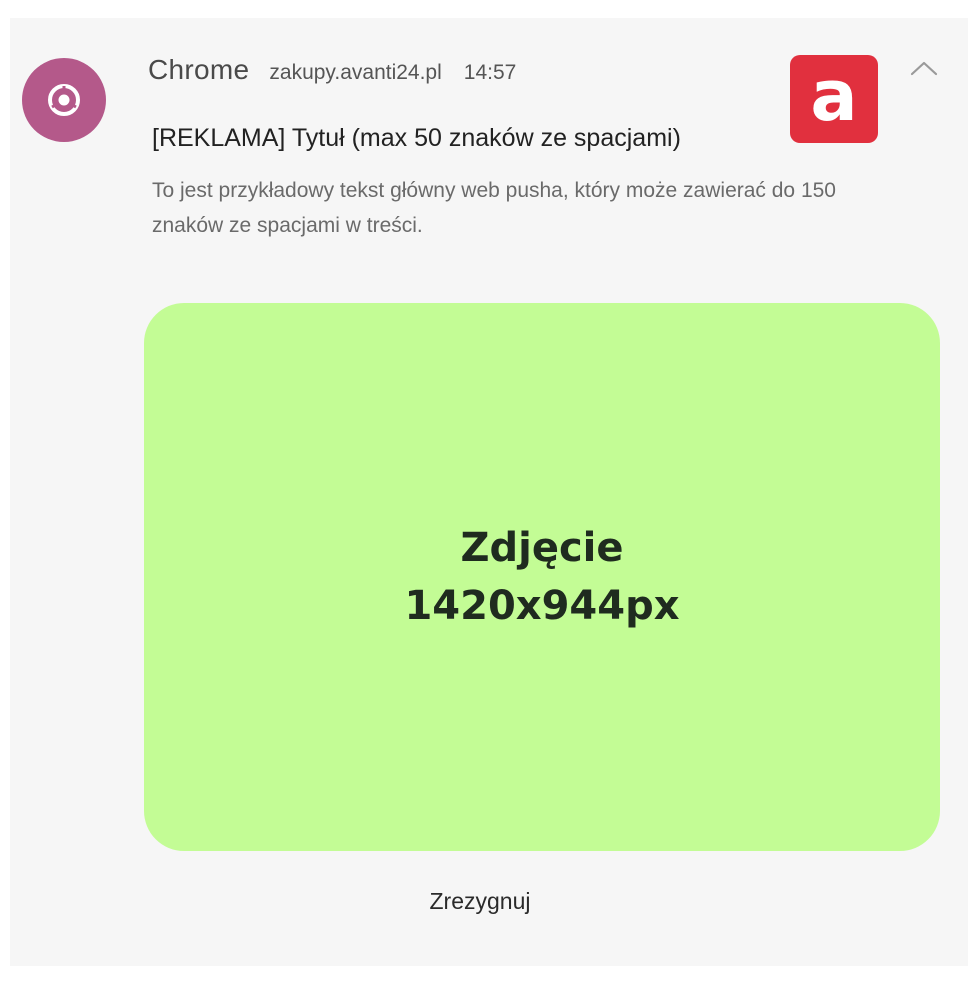 This screenshot has width=975, height=981. I want to click on notification-header: Chrome zakupy.avanti24.pl 14:57, so click(332, 70).